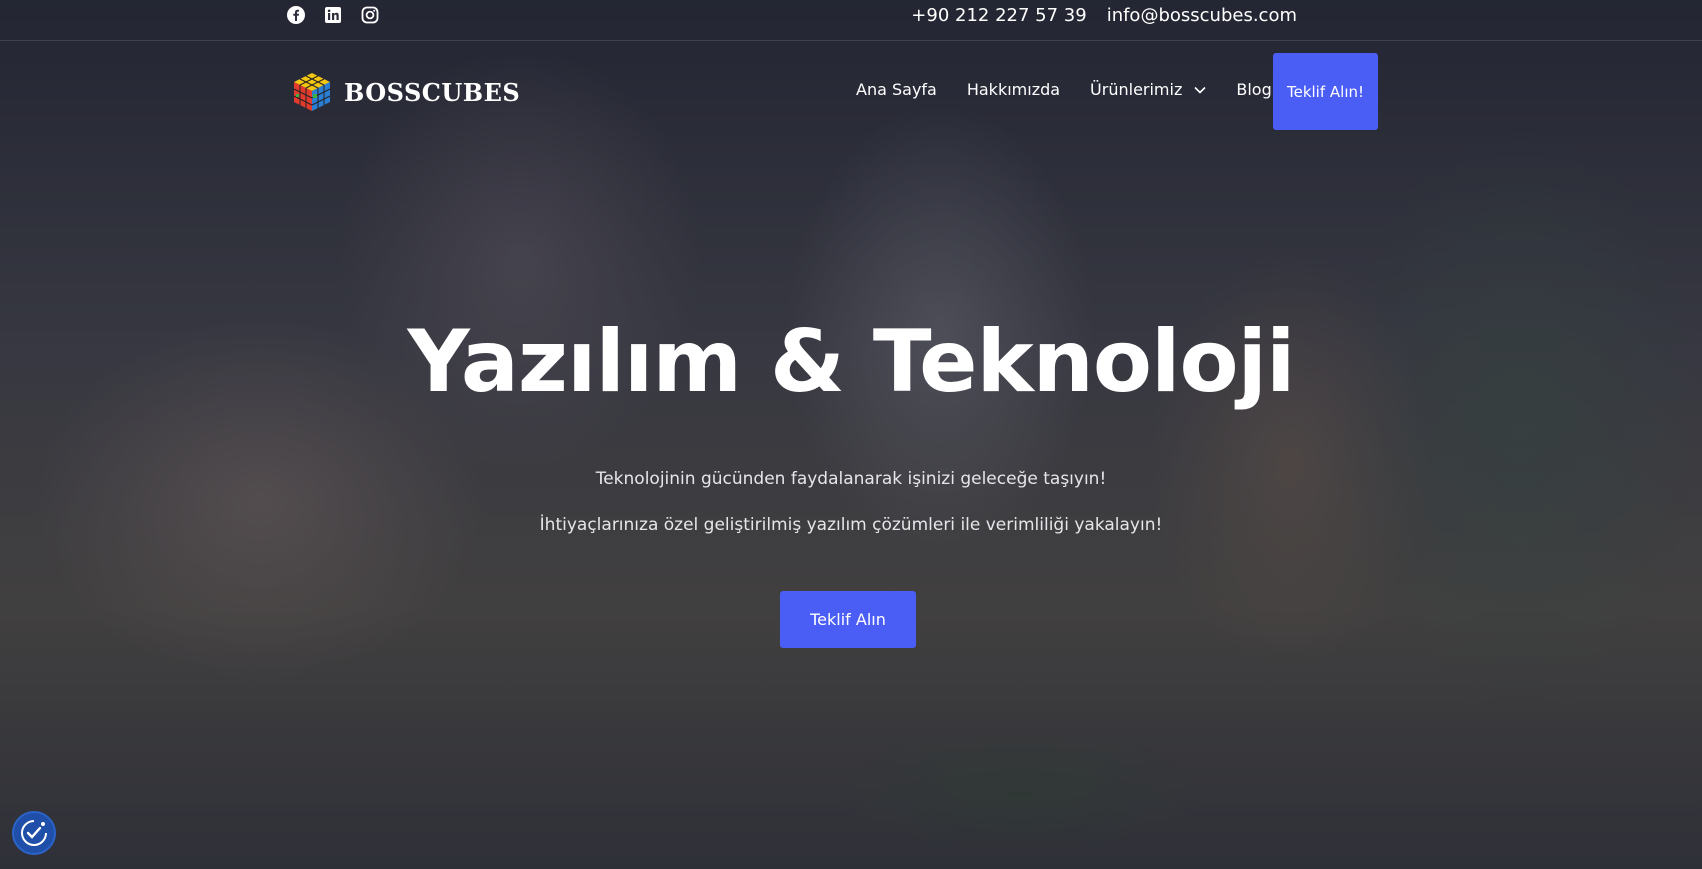 This screenshot has height=869, width=1702. What do you see at coordinates (1104, 15) in the screenshot?
I see `contact-info: +90 212 227 57 39 info@bosscubes.com` at bounding box center [1104, 15].